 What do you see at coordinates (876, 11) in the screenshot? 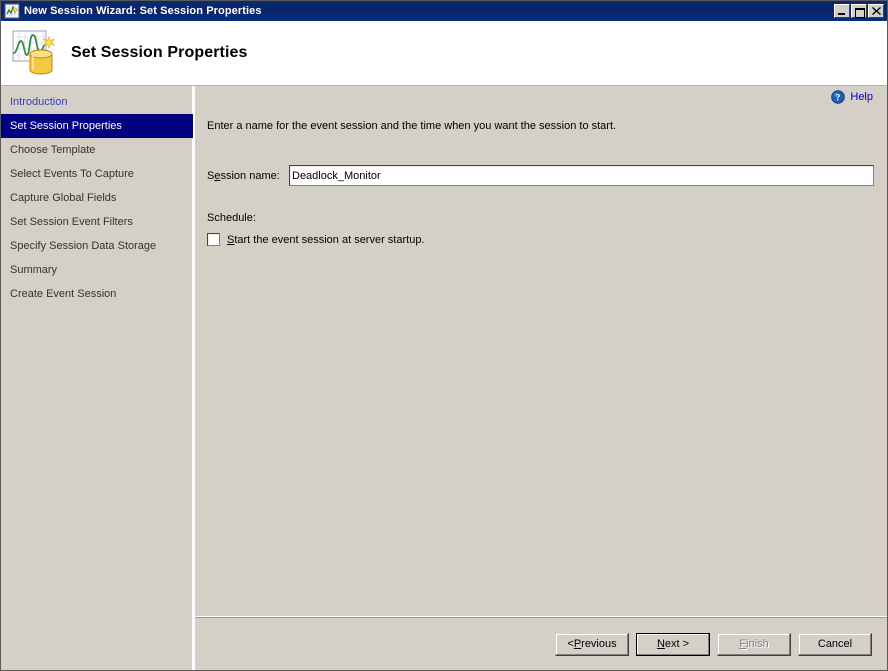
I see `close-button` at bounding box center [876, 11].